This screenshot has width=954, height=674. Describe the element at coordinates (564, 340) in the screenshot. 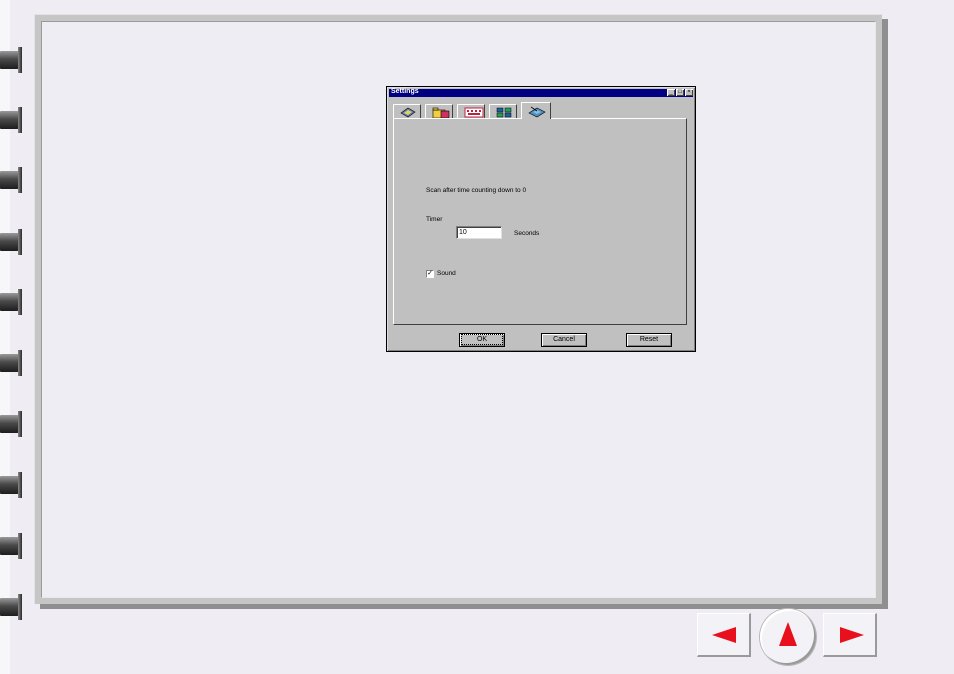

I see `cancel-button: Cancel` at that location.